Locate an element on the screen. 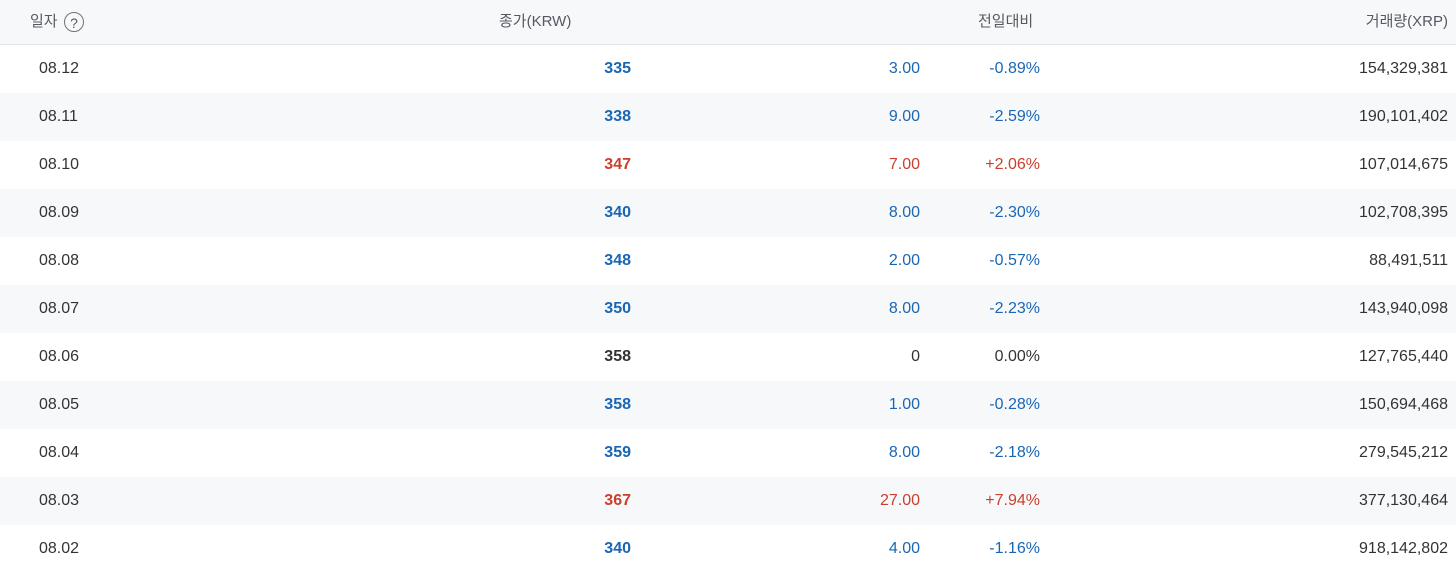 The height and width of the screenshot is (581, 1456). close-price-cell: 350 is located at coordinates (617, 308).